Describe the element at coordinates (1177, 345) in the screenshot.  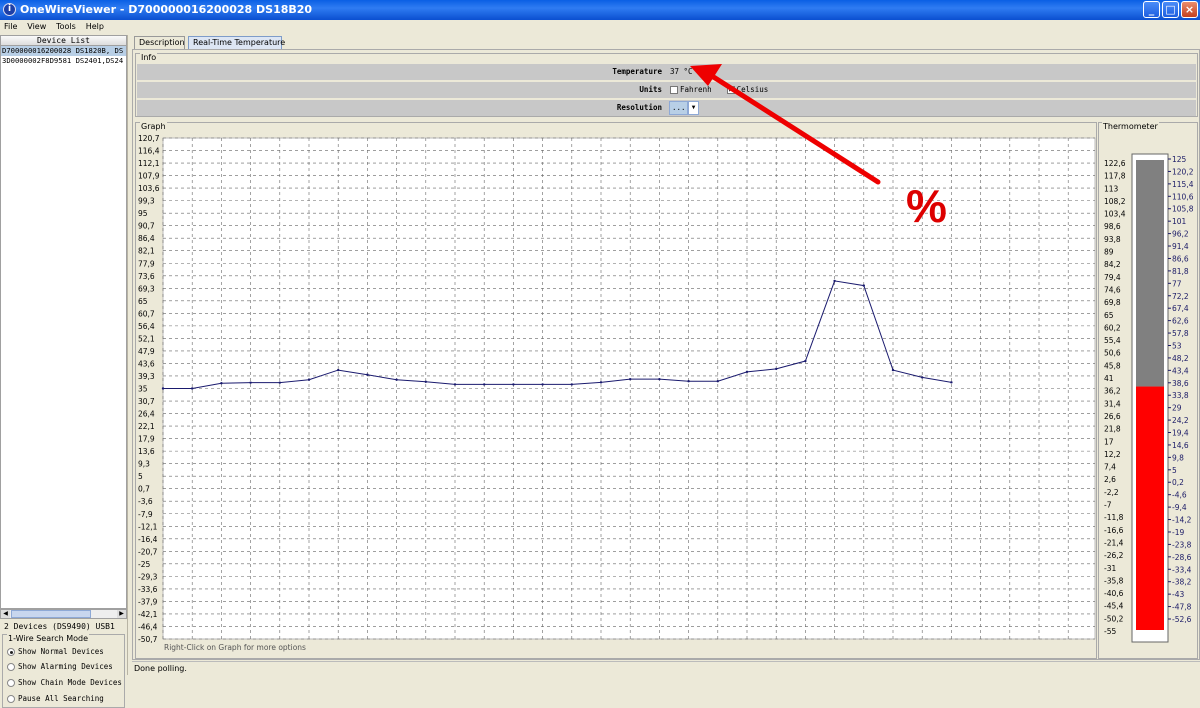
I see `thermometer-right-tick: 53` at that location.